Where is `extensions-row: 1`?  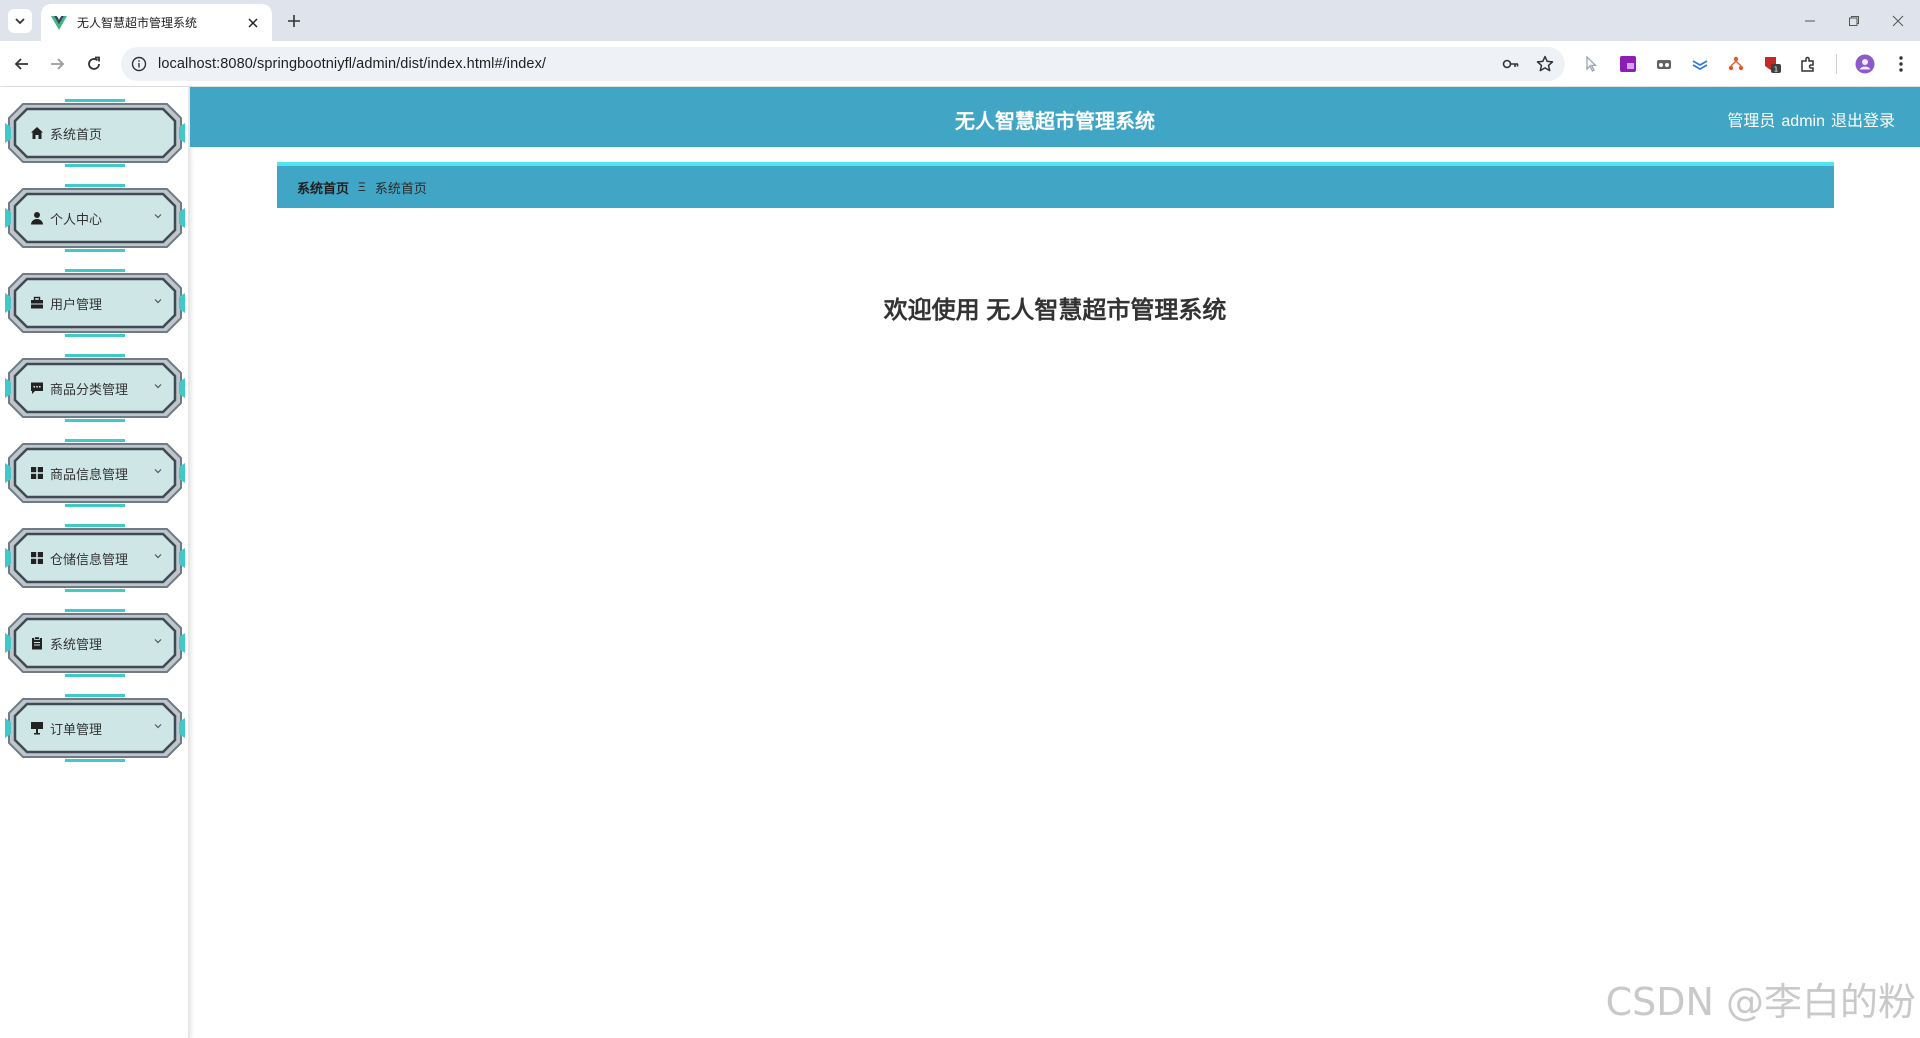
extensions-row: 1 is located at coordinates (1746, 64).